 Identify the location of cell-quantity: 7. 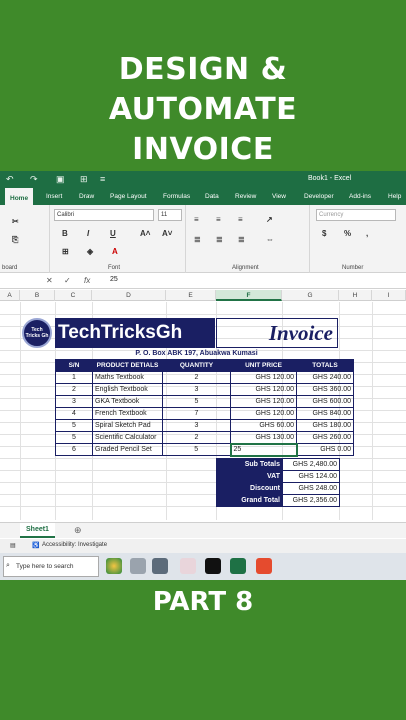
(196, 413).